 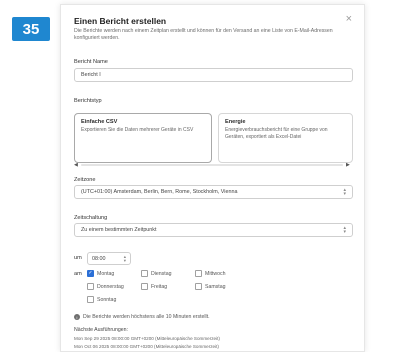 I want to click on day-checkbox-thursday: Donnerstag, so click(x=105, y=286).